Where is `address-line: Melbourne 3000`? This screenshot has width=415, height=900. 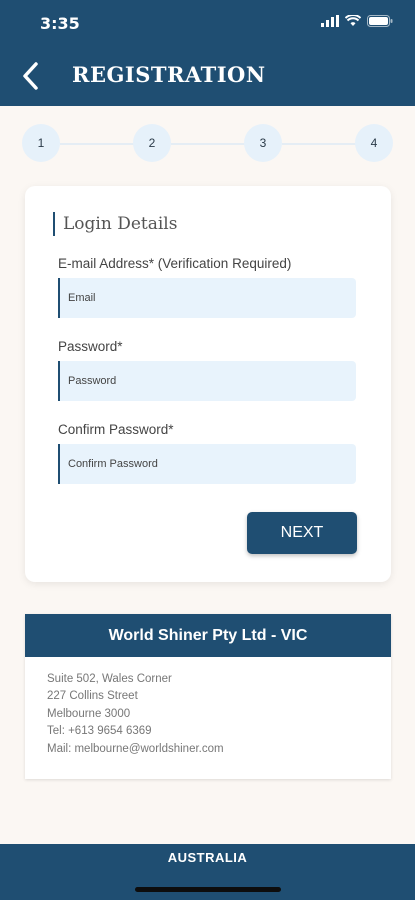 address-line: Melbourne 3000 is located at coordinates (89, 713).